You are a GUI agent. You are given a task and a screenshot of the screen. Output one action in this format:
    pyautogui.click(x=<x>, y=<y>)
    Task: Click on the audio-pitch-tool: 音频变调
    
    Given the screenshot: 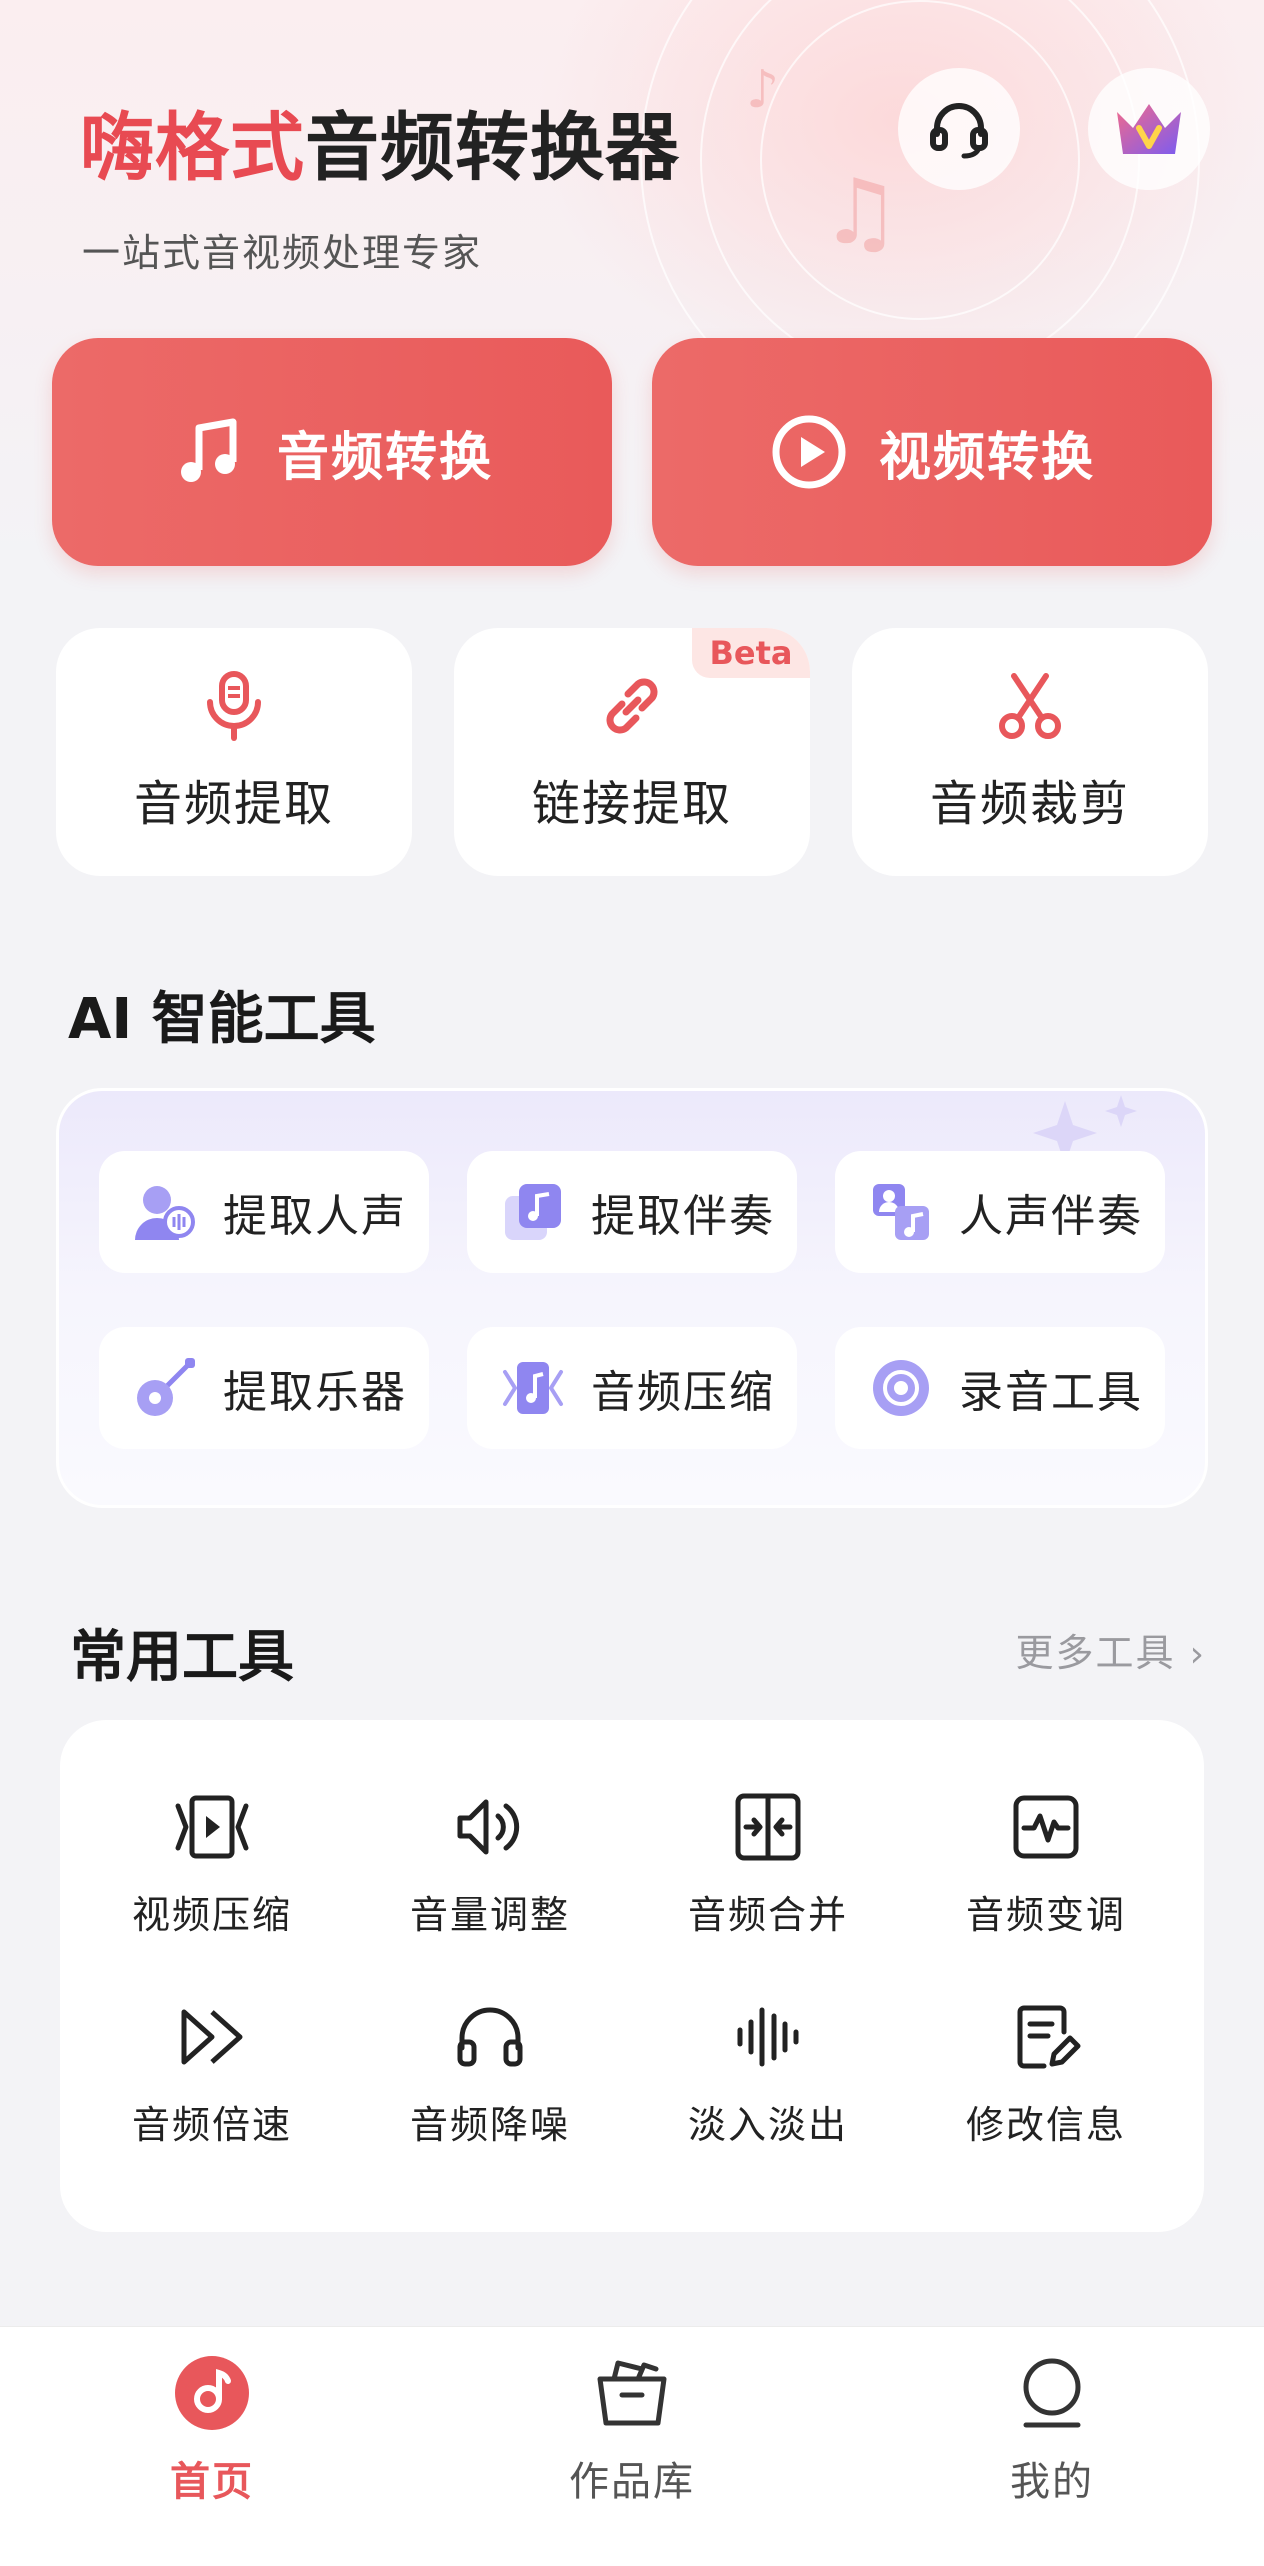 What is the action you would take?
    pyautogui.click(x=1046, y=1865)
    